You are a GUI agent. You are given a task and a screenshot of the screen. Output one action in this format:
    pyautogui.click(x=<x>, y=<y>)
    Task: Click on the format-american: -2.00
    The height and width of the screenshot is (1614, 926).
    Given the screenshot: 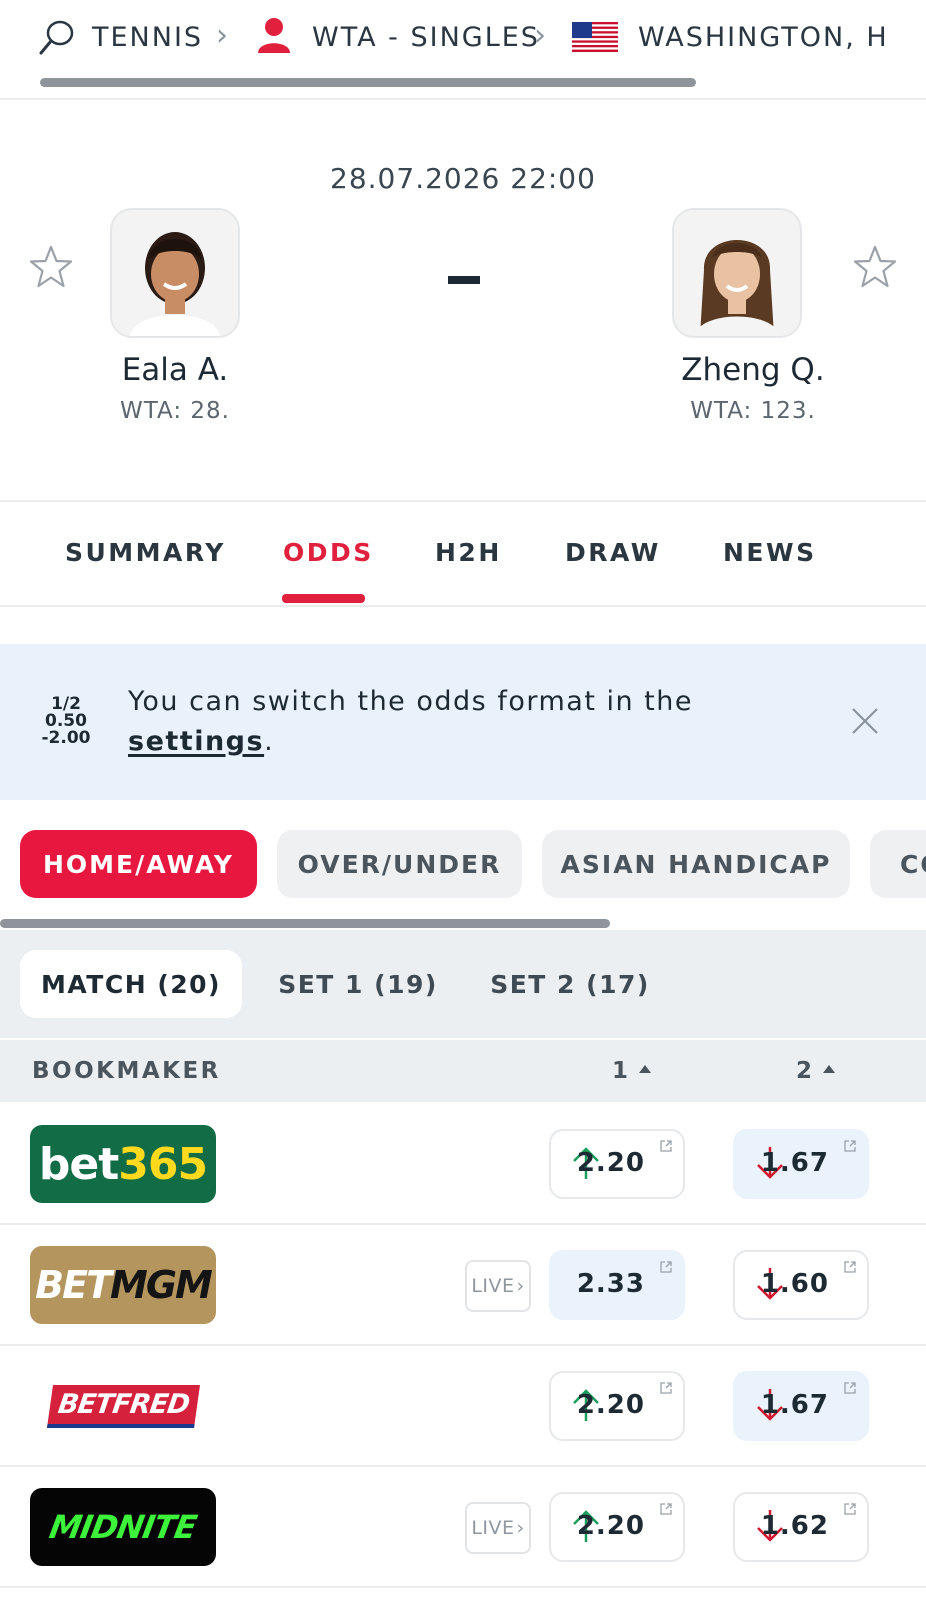 What is the action you would take?
    pyautogui.click(x=66, y=738)
    